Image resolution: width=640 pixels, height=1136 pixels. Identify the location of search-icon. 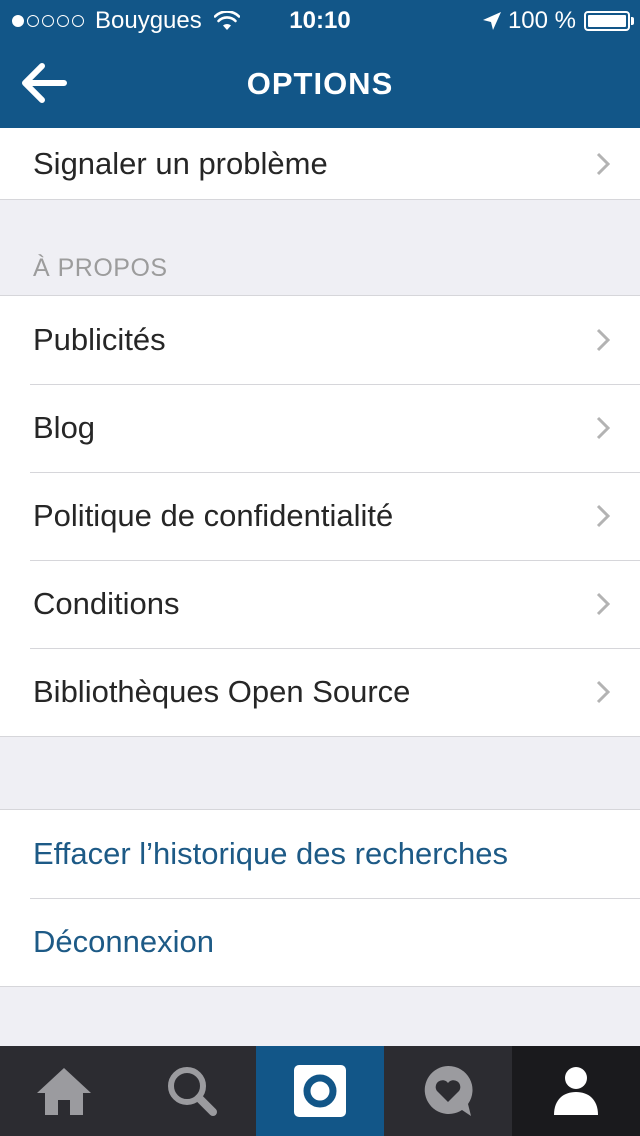
(192, 1091).